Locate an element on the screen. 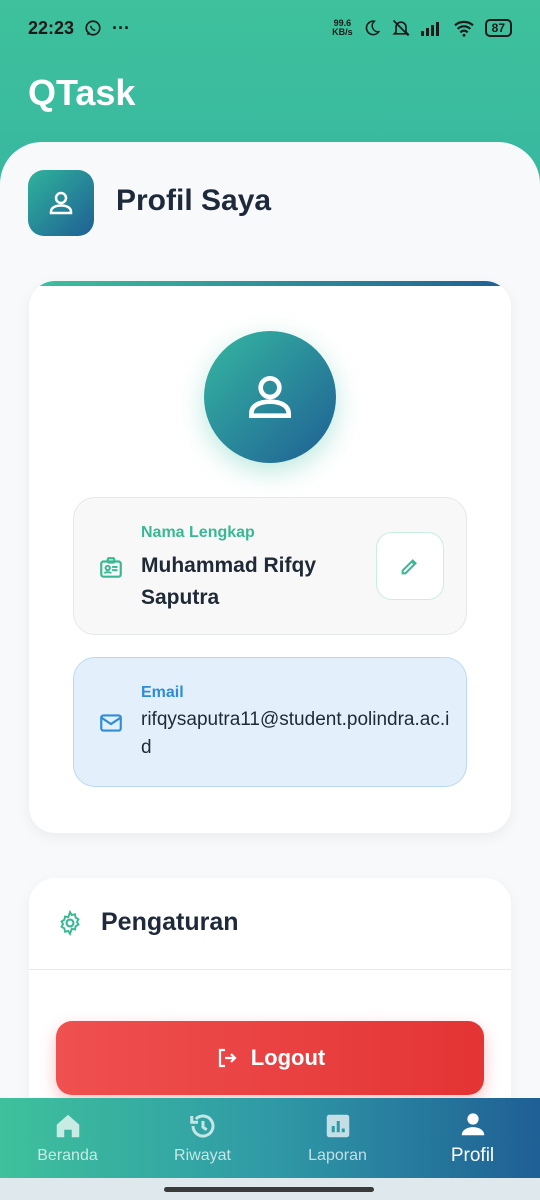 The height and width of the screenshot is (1200, 540). page-title: Profil Saya is located at coordinates (194, 200).